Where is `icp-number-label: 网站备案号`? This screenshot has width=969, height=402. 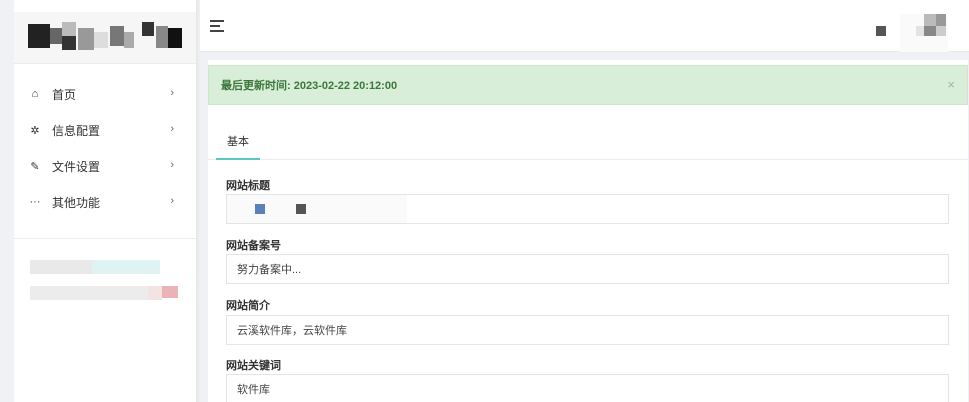
icp-number-label: 网站备案号 is located at coordinates (253, 246).